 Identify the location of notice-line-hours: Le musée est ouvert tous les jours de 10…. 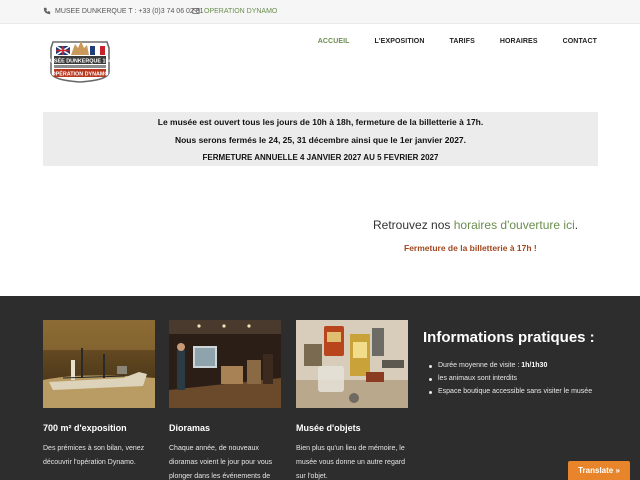
(320, 122).